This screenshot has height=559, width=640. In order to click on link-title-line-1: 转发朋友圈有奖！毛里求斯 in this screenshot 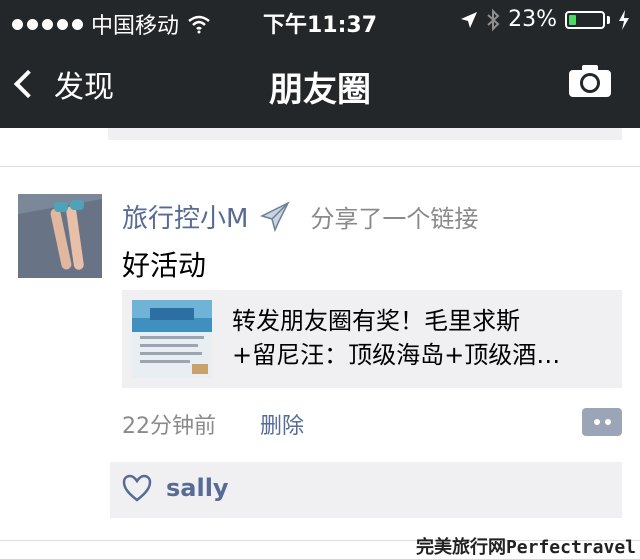, I will do `click(376, 321)`.